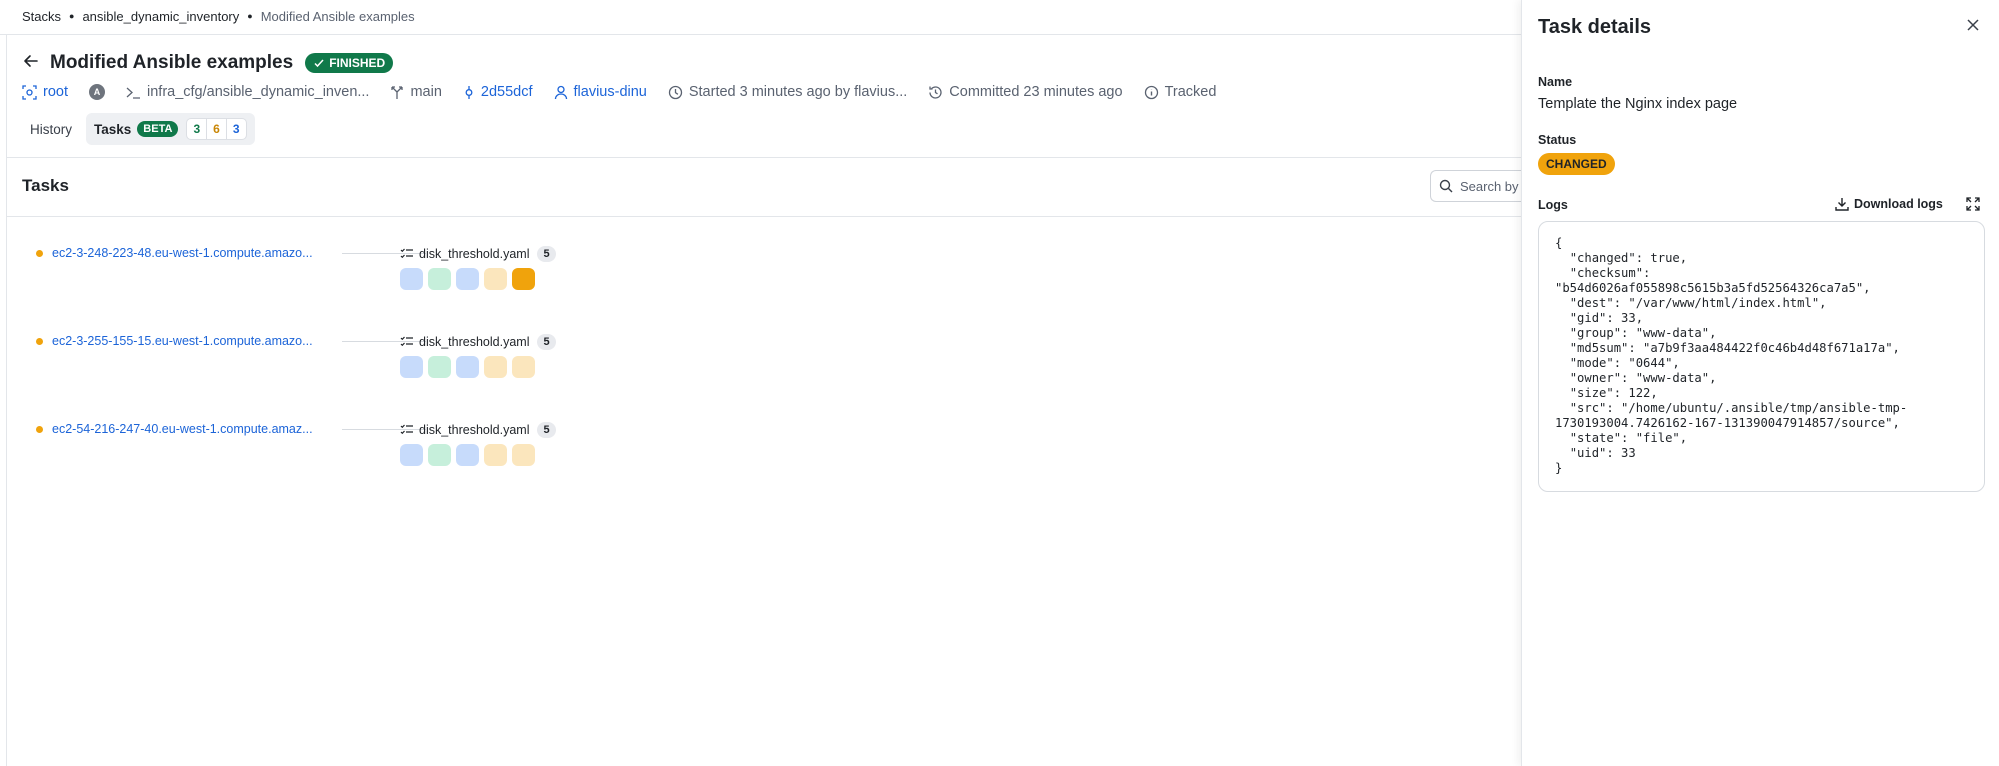 Image resolution: width=1999 pixels, height=766 pixels. What do you see at coordinates (113, 129) in the screenshot?
I see `tab-tasks-label: Tasks` at bounding box center [113, 129].